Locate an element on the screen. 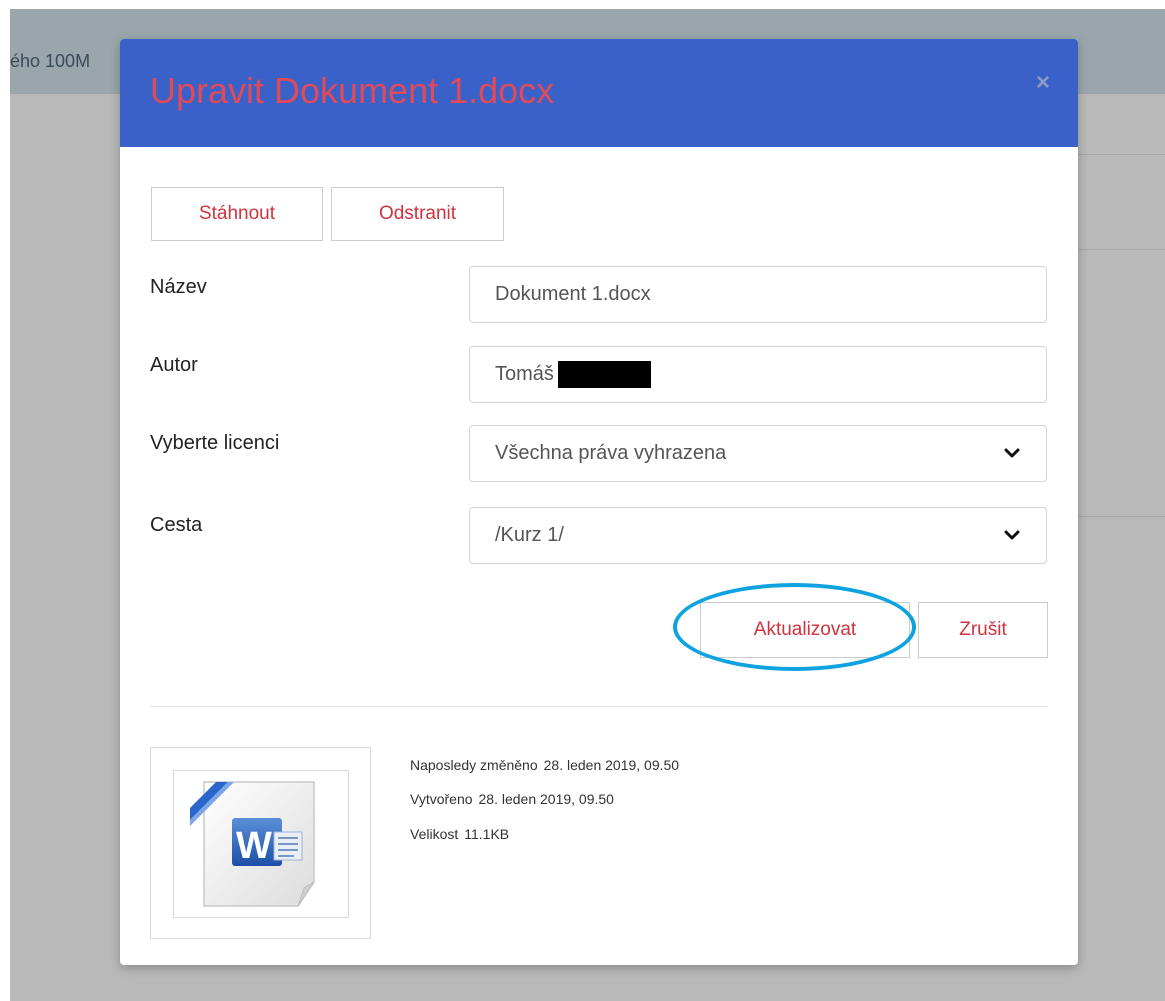  word-document-icon: W is located at coordinates (252, 844).